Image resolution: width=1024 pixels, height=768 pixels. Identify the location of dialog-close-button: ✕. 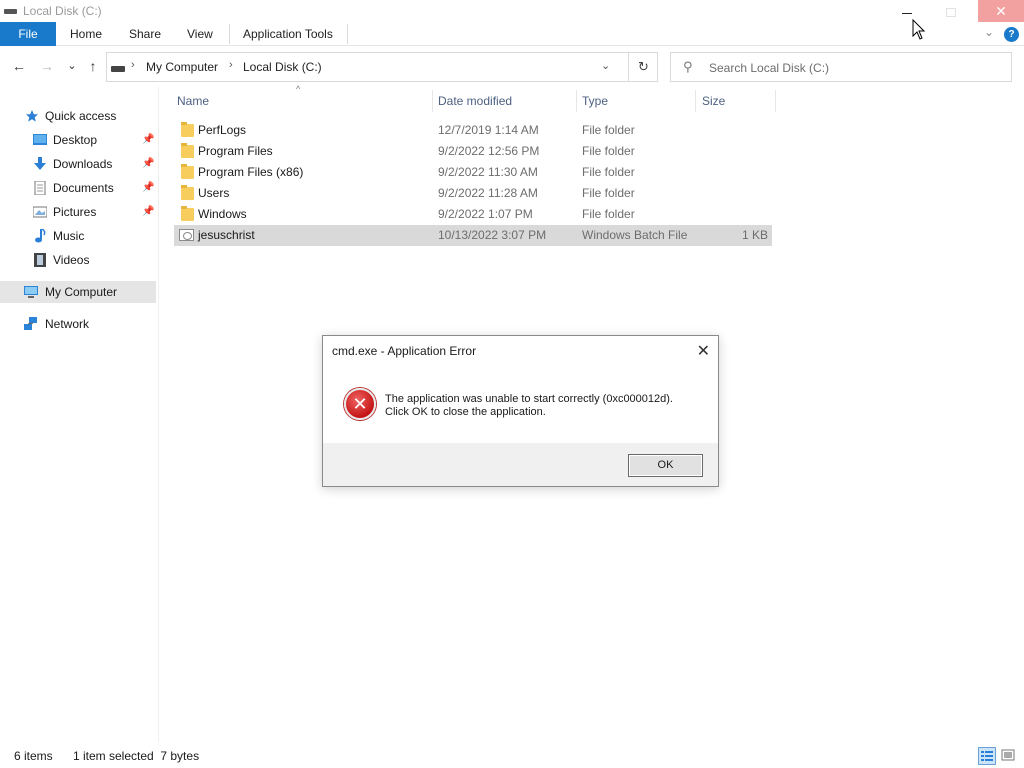
(703, 351).